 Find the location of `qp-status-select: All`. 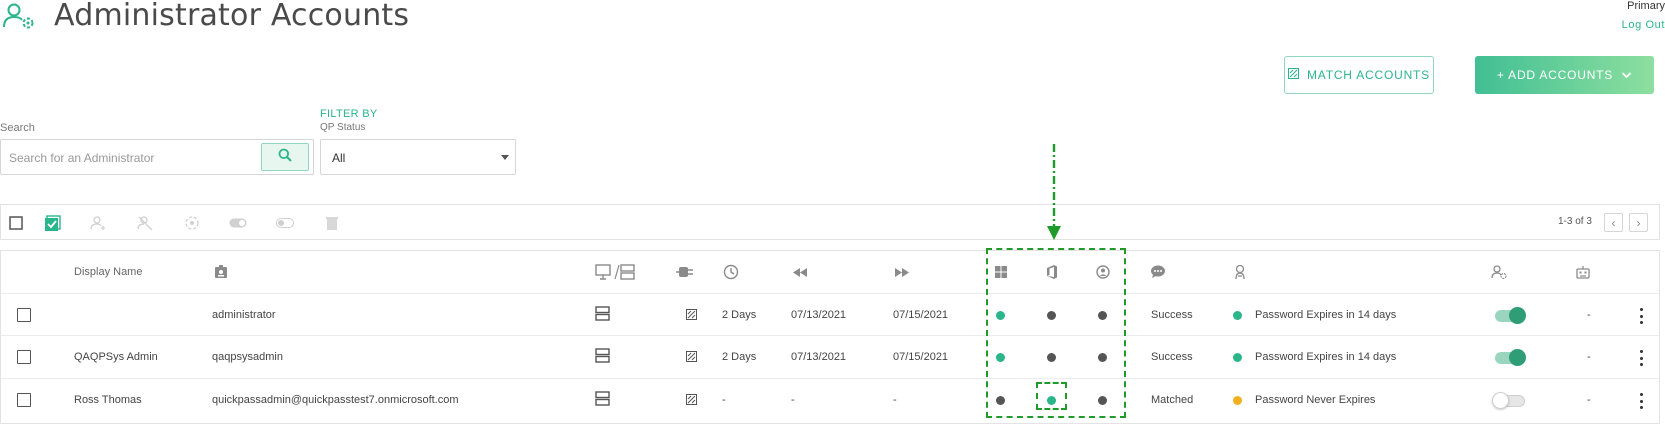

qp-status-select: All is located at coordinates (418, 157).